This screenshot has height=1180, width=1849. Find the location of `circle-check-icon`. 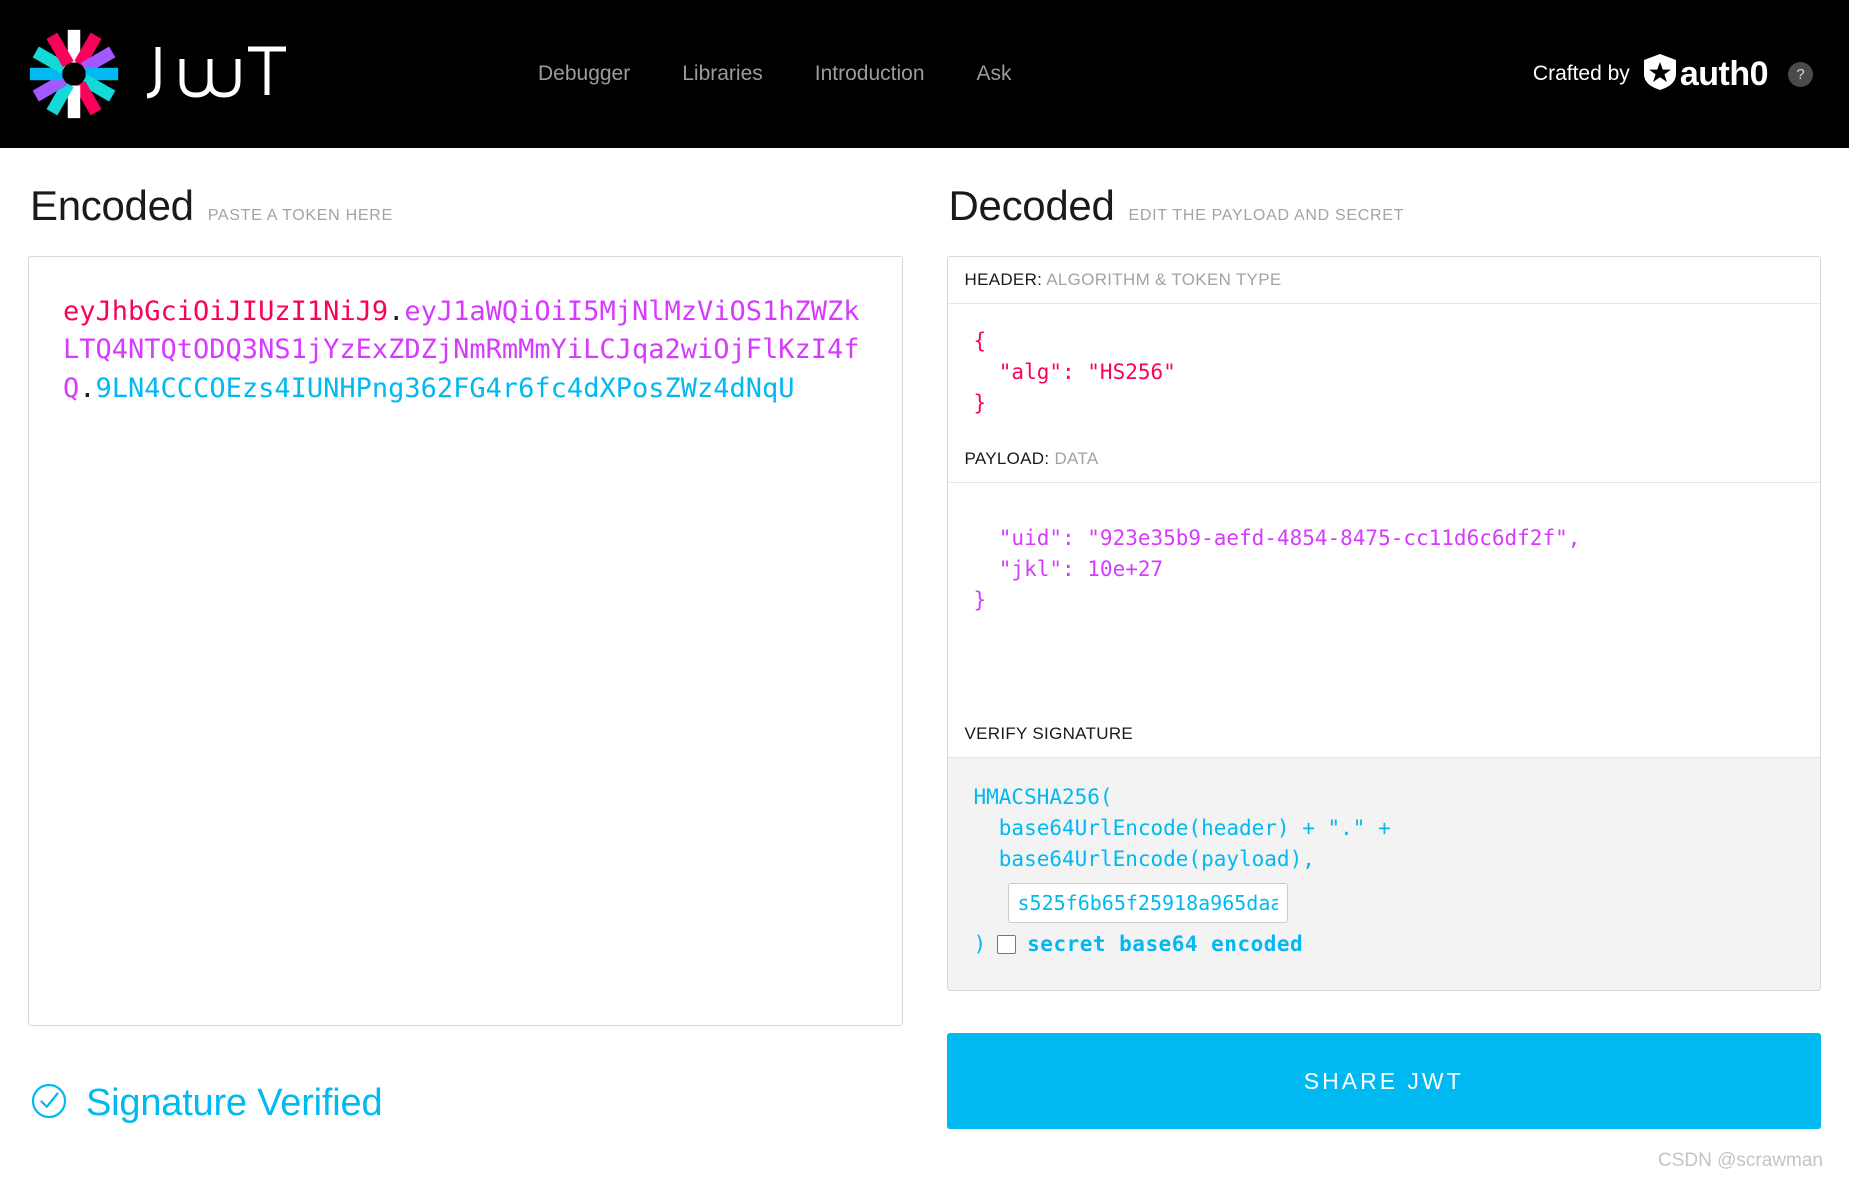

circle-check-icon is located at coordinates (49, 1103).